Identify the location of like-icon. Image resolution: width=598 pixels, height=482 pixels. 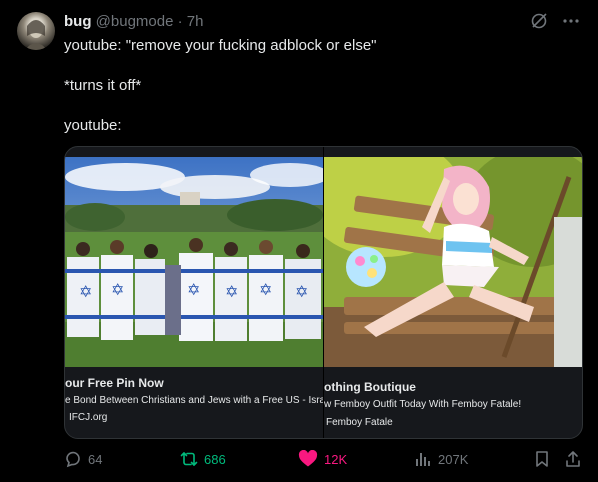
(308, 459).